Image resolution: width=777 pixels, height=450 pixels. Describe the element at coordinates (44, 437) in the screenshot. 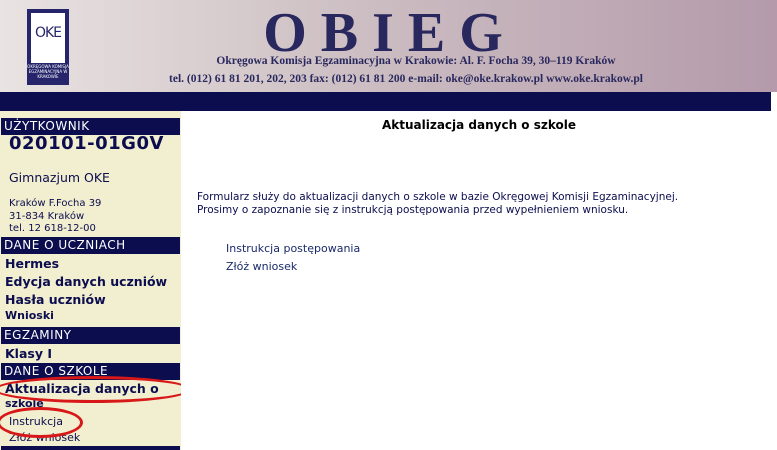

I see `sidebar-subitem-submit: Złóż wniosek` at that location.